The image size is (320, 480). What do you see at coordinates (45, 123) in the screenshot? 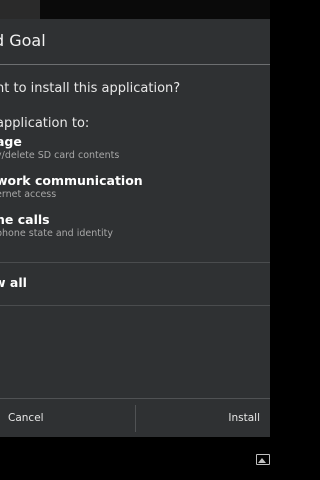
I see `permissions-header: application to:` at bounding box center [45, 123].